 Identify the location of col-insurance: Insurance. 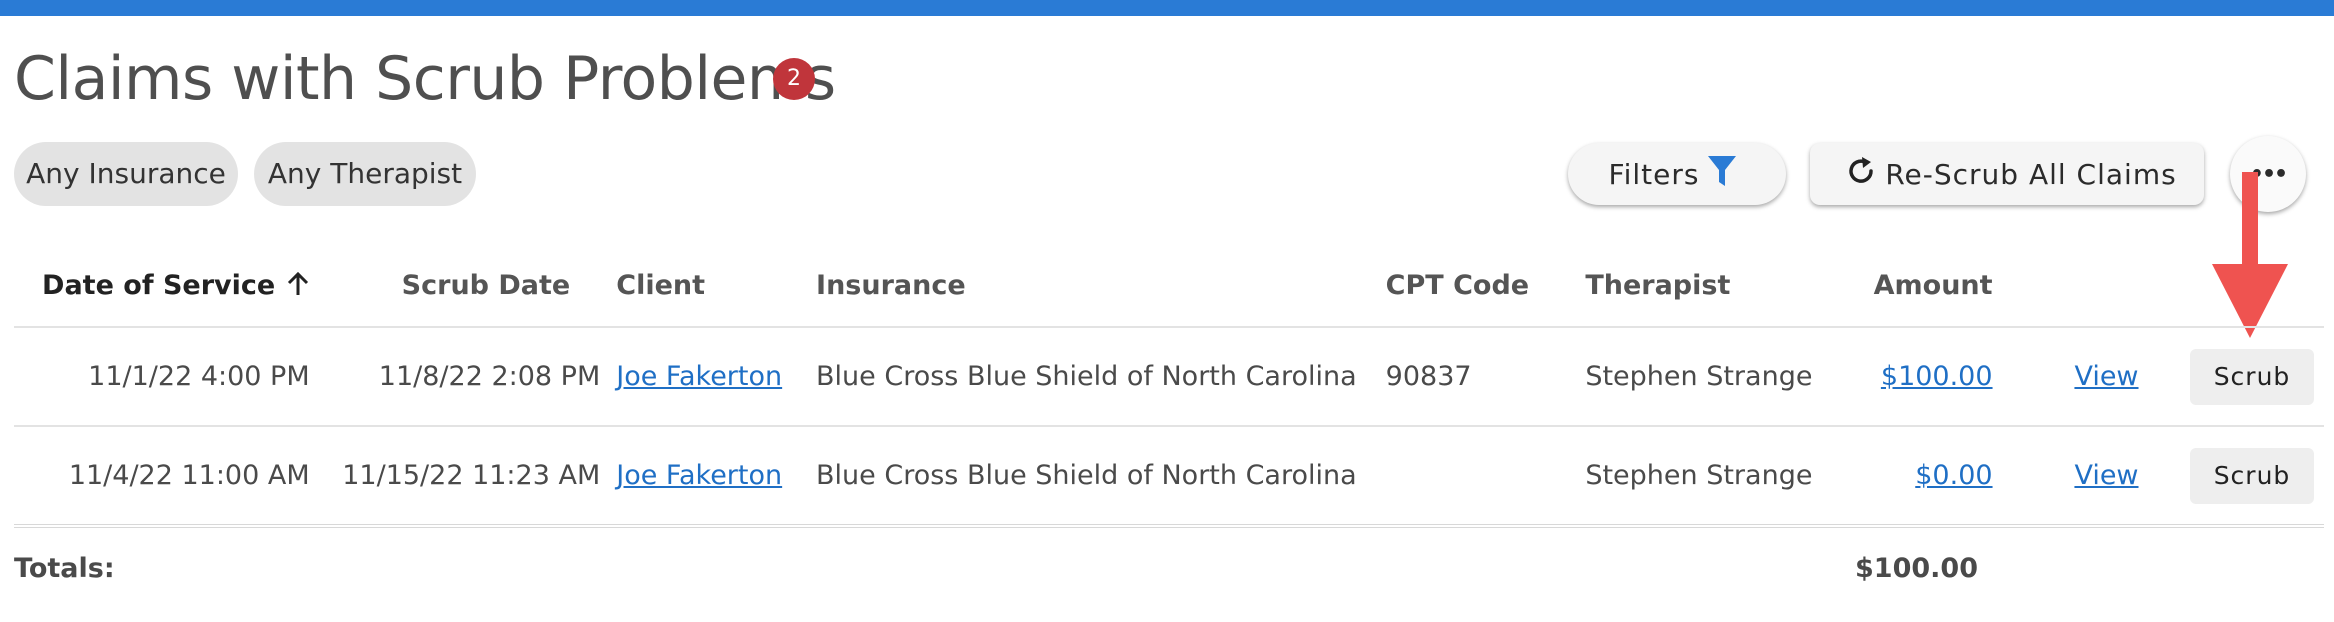
(1079, 285).